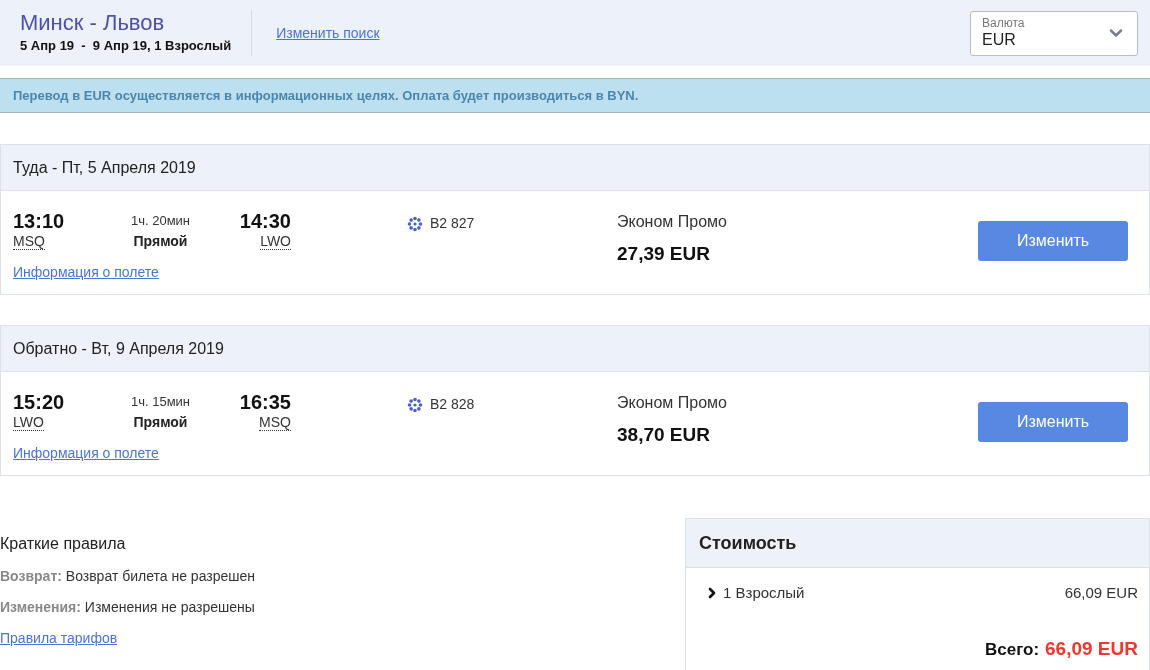 The width and height of the screenshot is (1150, 670). I want to click on flight-number: B2 827, so click(452, 223).